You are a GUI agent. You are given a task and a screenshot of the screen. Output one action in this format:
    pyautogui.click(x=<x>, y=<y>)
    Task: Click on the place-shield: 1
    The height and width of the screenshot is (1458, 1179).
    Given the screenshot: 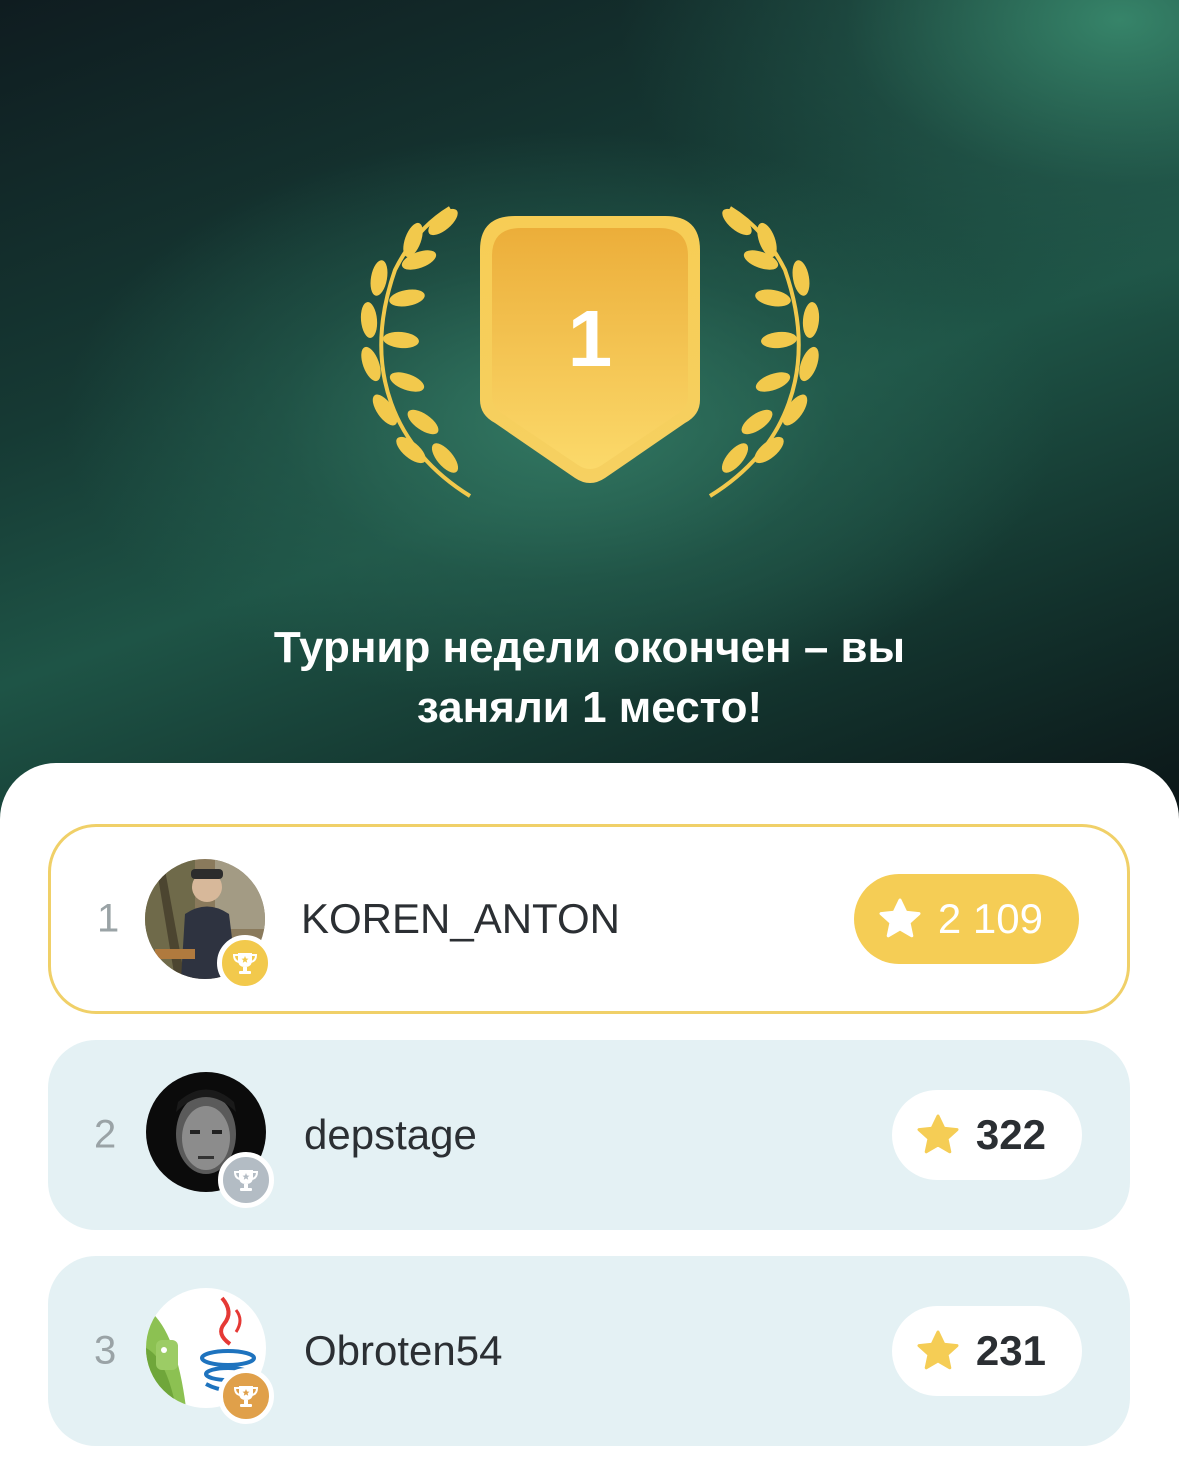 What is the action you would take?
    pyautogui.click(x=590, y=349)
    